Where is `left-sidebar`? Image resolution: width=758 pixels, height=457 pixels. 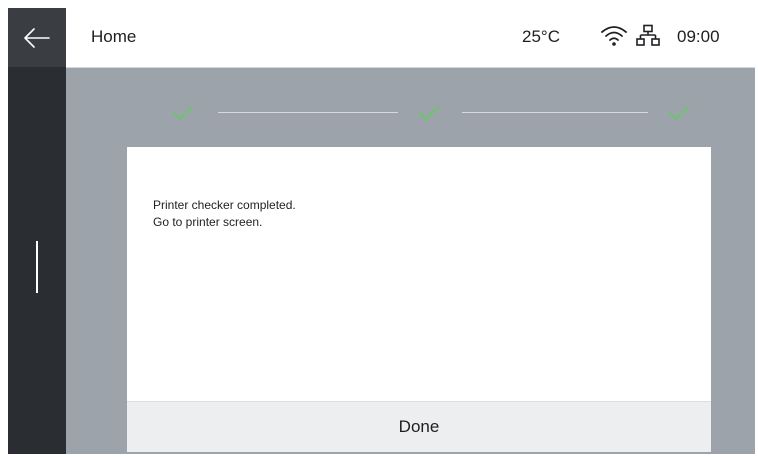 left-sidebar is located at coordinates (37, 231).